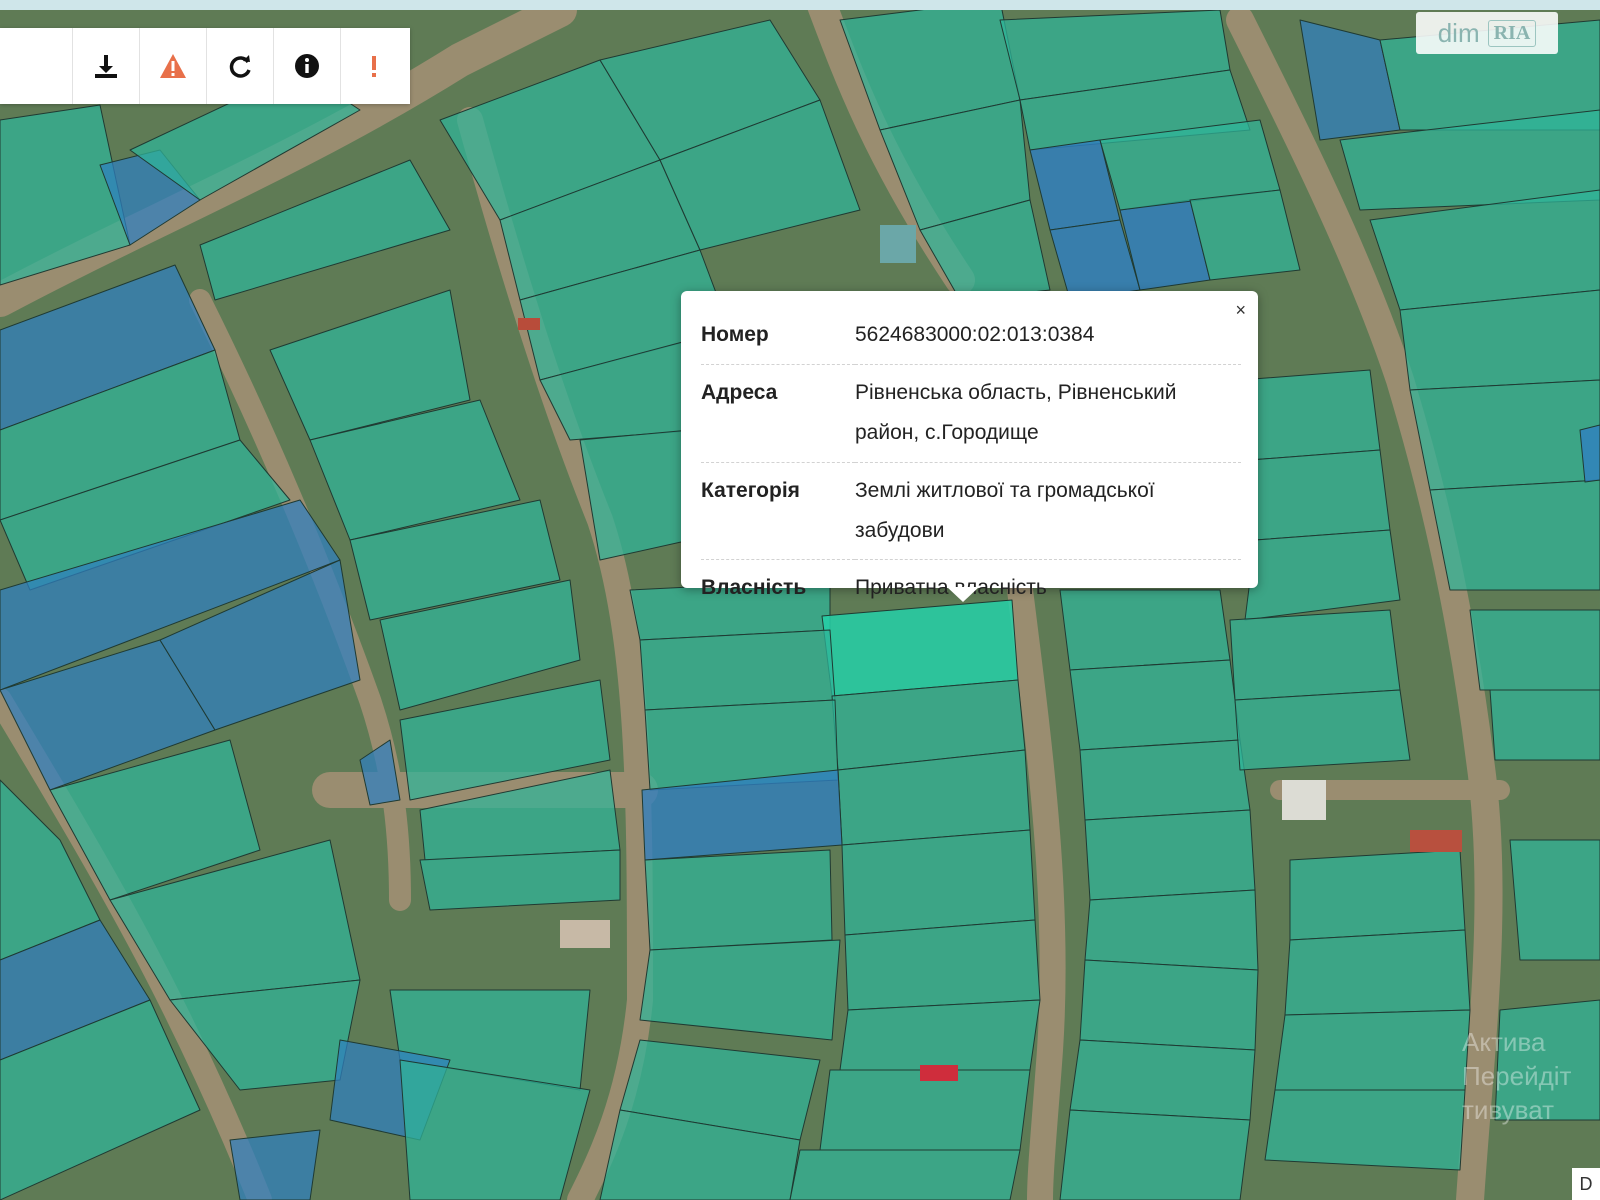 The width and height of the screenshot is (1600, 1200). I want to click on map-toolbar, so click(205, 66).